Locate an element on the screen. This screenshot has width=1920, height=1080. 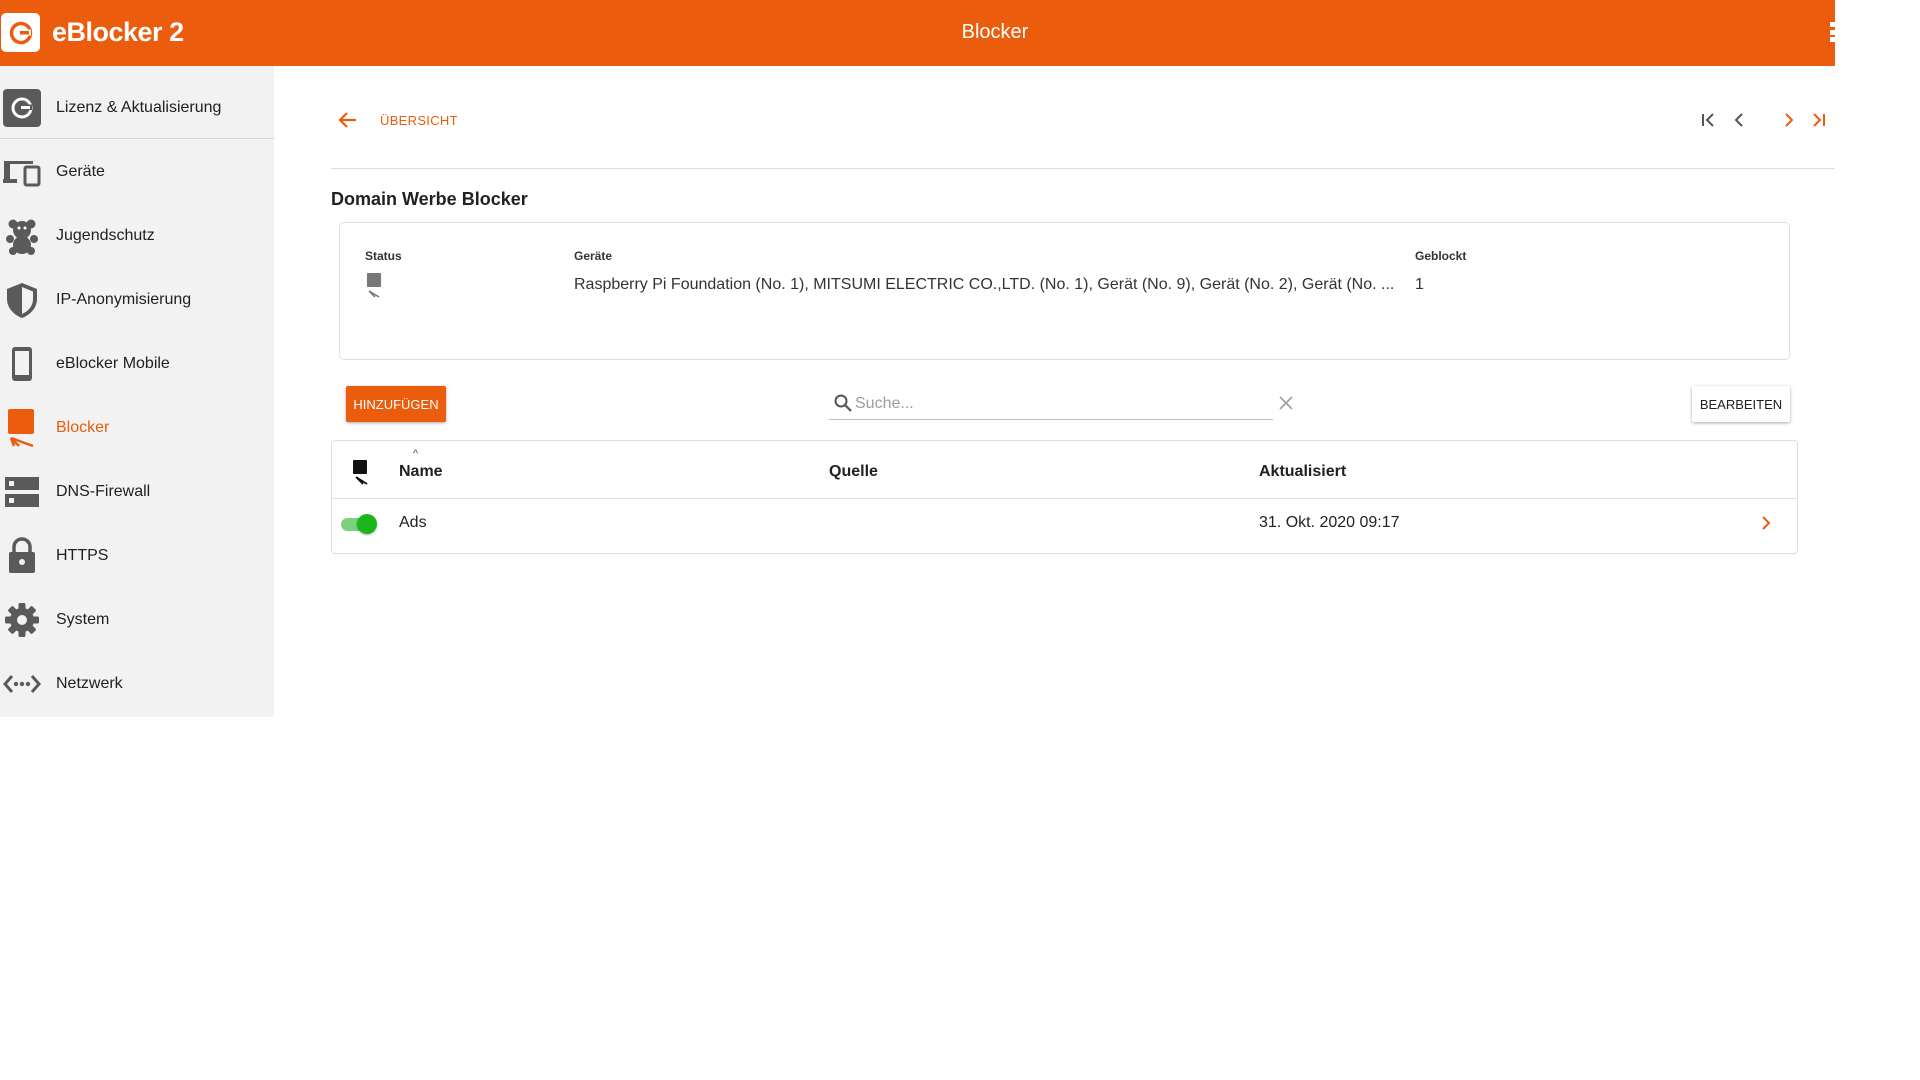
sidebar-item-label: Blocker is located at coordinates (83, 427).